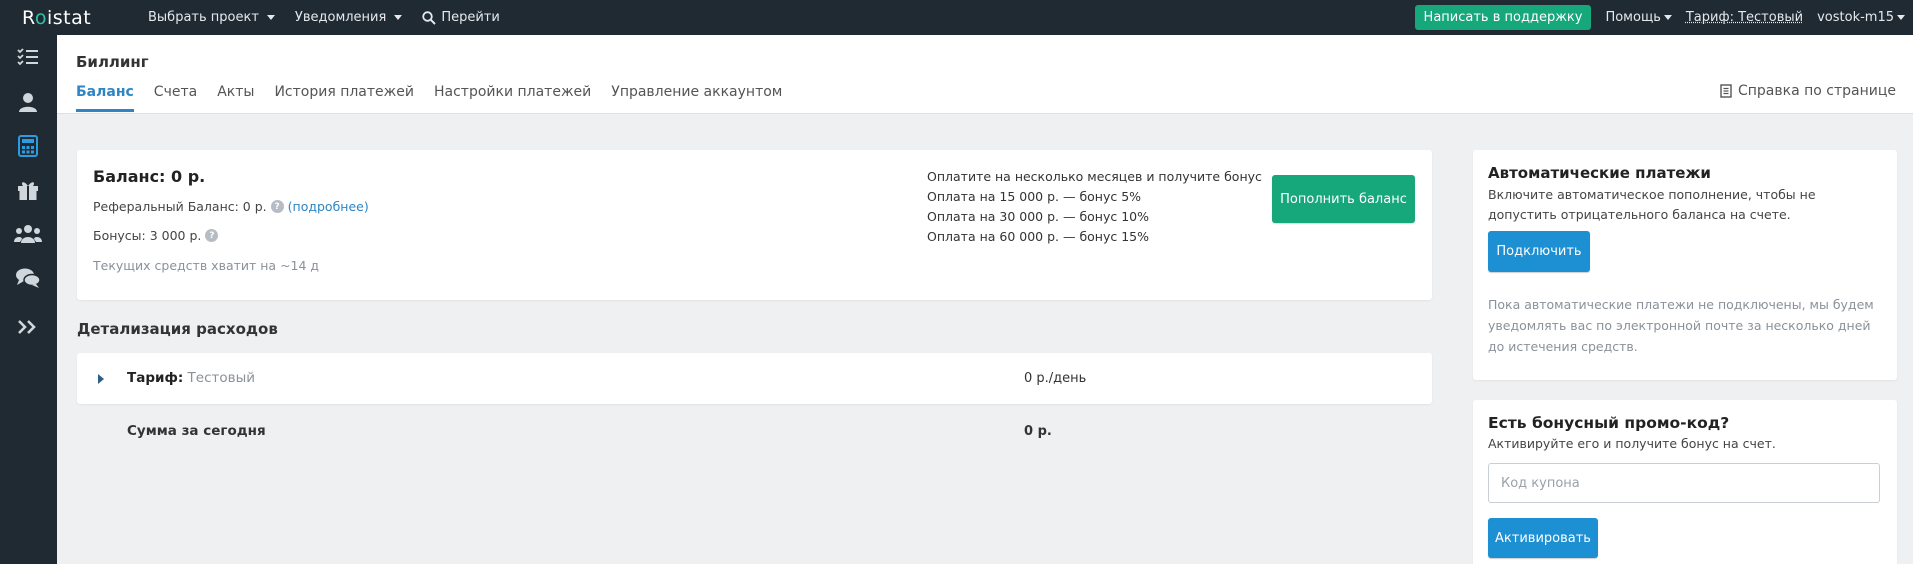 The height and width of the screenshot is (564, 1913). What do you see at coordinates (1539, 251) in the screenshot?
I see `connect-button: Подключить` at bounding box center [1539, 251].